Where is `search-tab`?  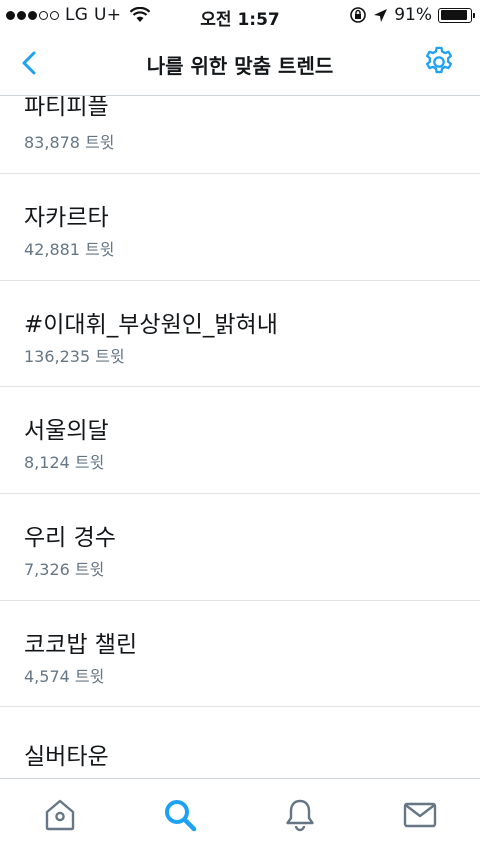
search-tab is located at coordinates (180, 815).